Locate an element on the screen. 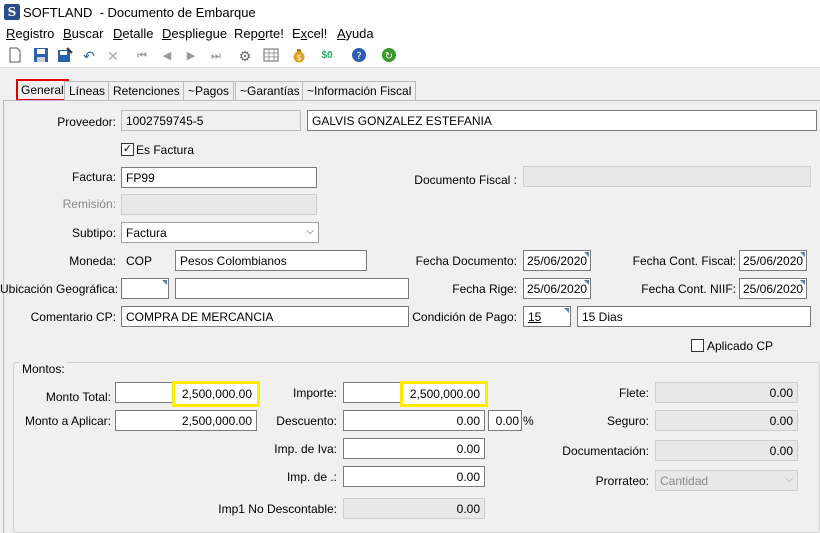  fecha-cont-fiscal-field: 25/06/2020 is located at coordinates (773, 260).